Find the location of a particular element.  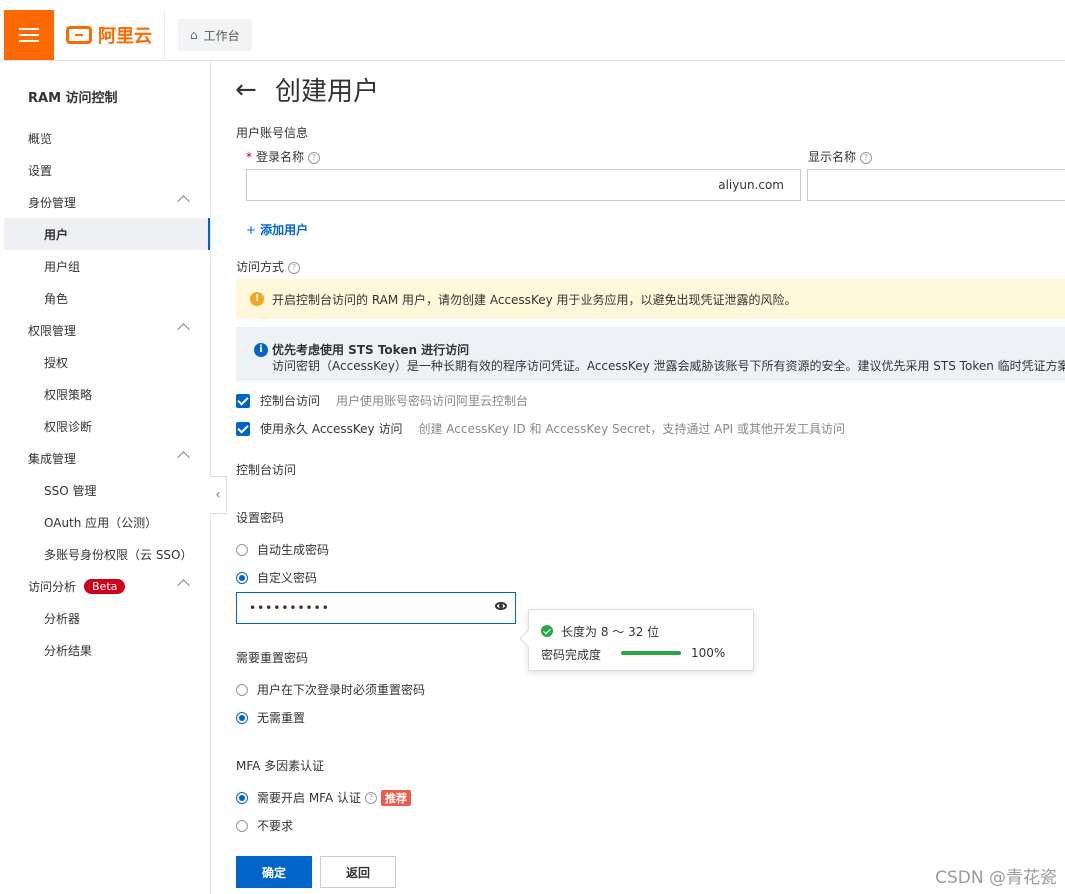

mfa-required-label: 需要开启 MFA 认证 is located at coordinates (309, 798).